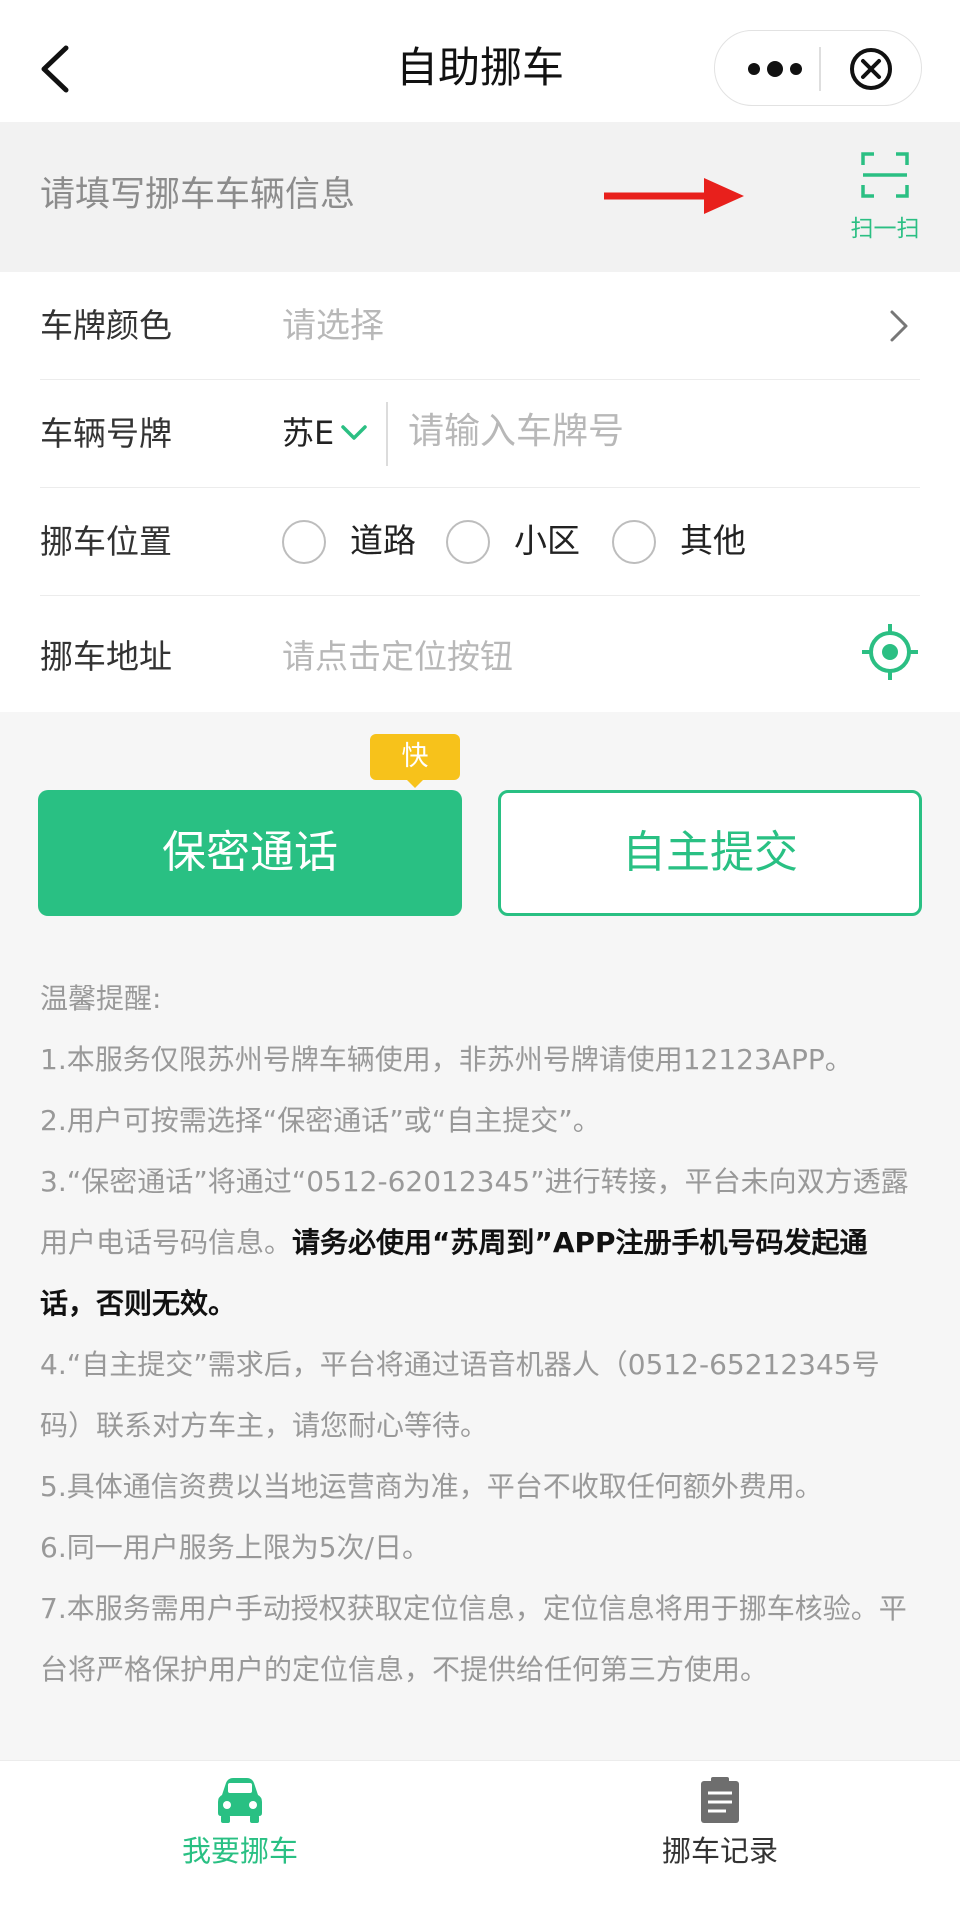 Image resolution: width=960 pixels, height=1908 pixels. Describe the element at coordinates (468, 542) in the screenshot. I see `radio-community` at that location.